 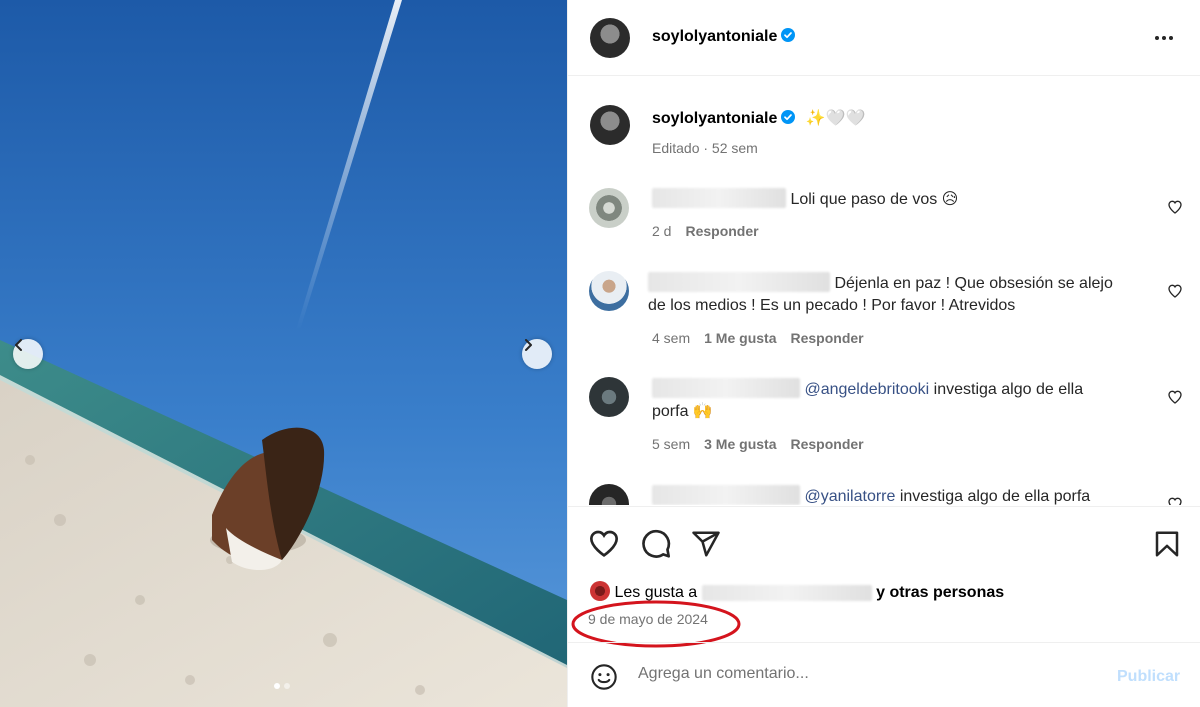 I want to click on comment-likes: 1 Me gusta, so click(x=740, y=338).